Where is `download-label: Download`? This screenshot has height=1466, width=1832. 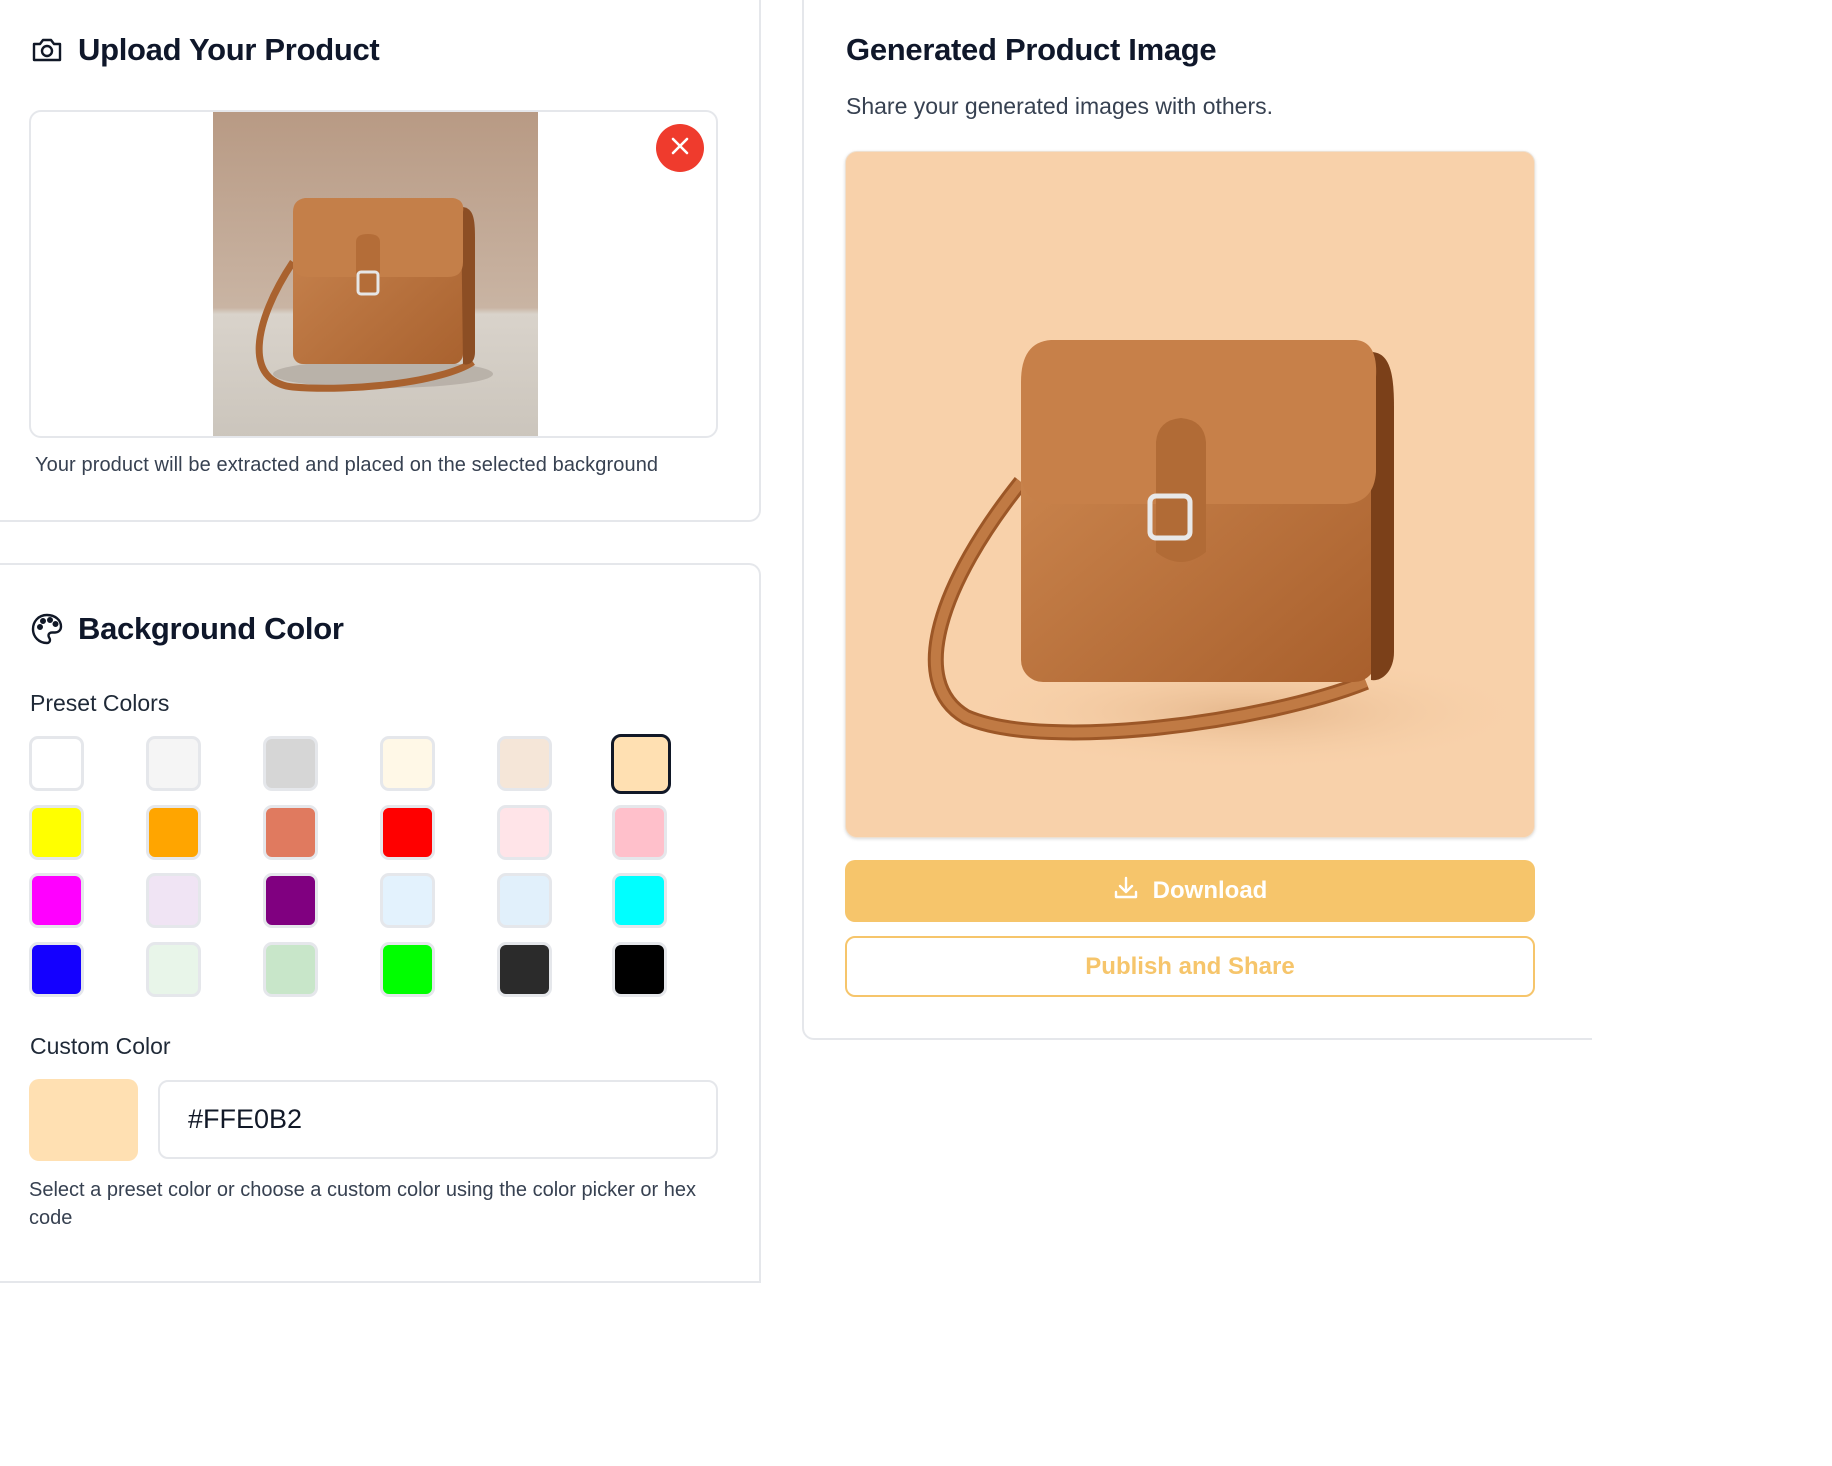
download-label: Download is located at coordinates (1210, 890).